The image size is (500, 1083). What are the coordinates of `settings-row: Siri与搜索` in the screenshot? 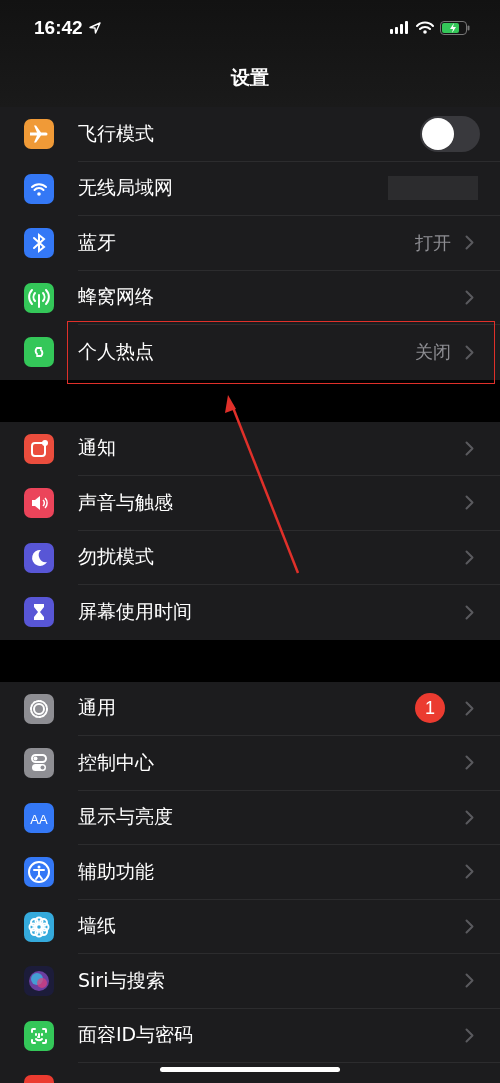 It's located at (250, 981).